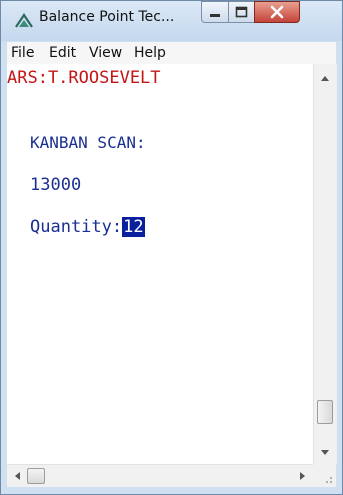 This screenshot has height=495, width=343. Describe the element at coordinates (62, 53) in the screenshot. I see `menu-edit: Edit` at that location.